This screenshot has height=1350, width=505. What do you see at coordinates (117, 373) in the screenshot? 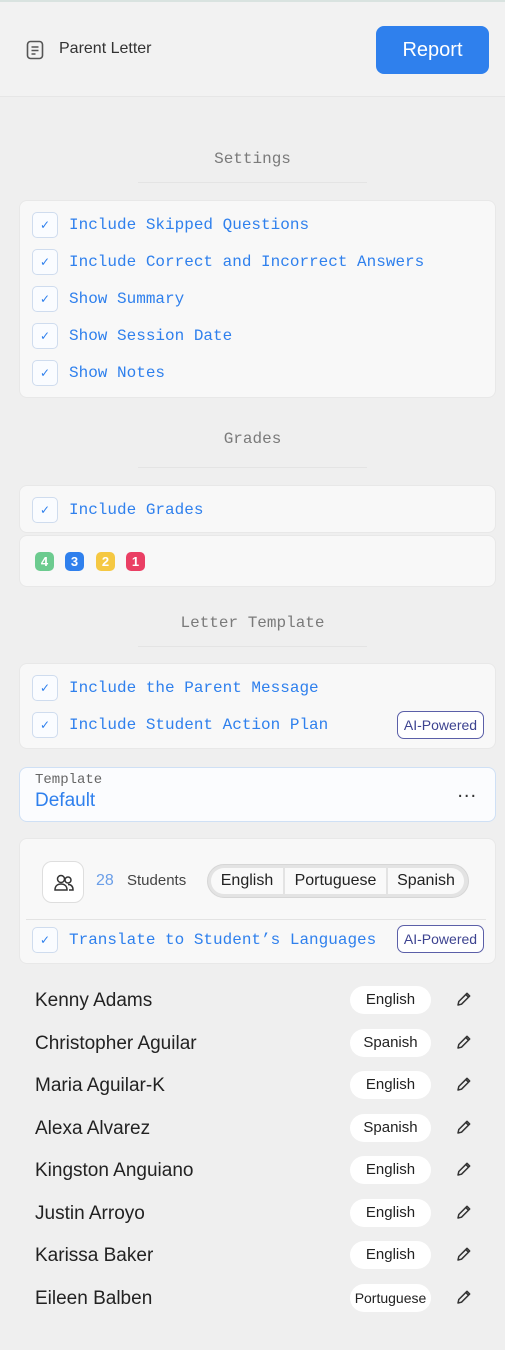
I see `option-label: Show Notes` at bounding box center [117, 373].